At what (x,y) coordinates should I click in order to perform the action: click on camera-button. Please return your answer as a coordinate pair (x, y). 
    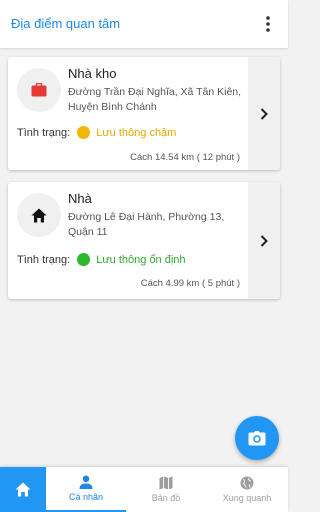
    Looking at the image, I should click on (257, 438).